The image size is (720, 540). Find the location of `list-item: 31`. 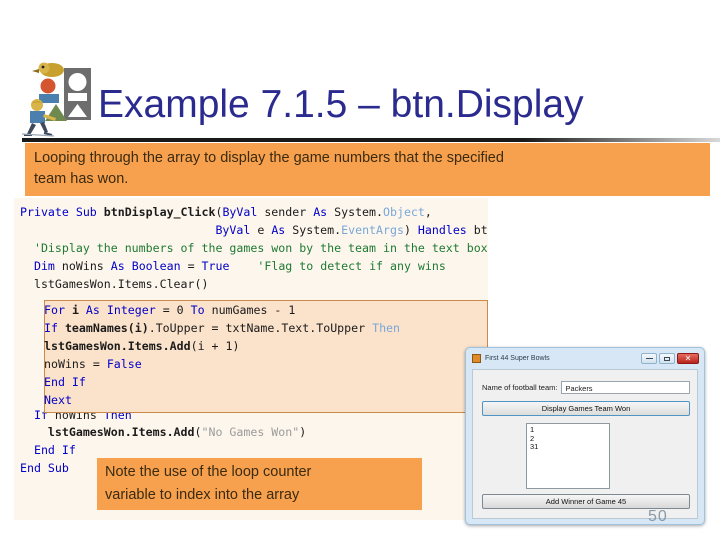

list-item: 31 is located at coordinates (568, 447).